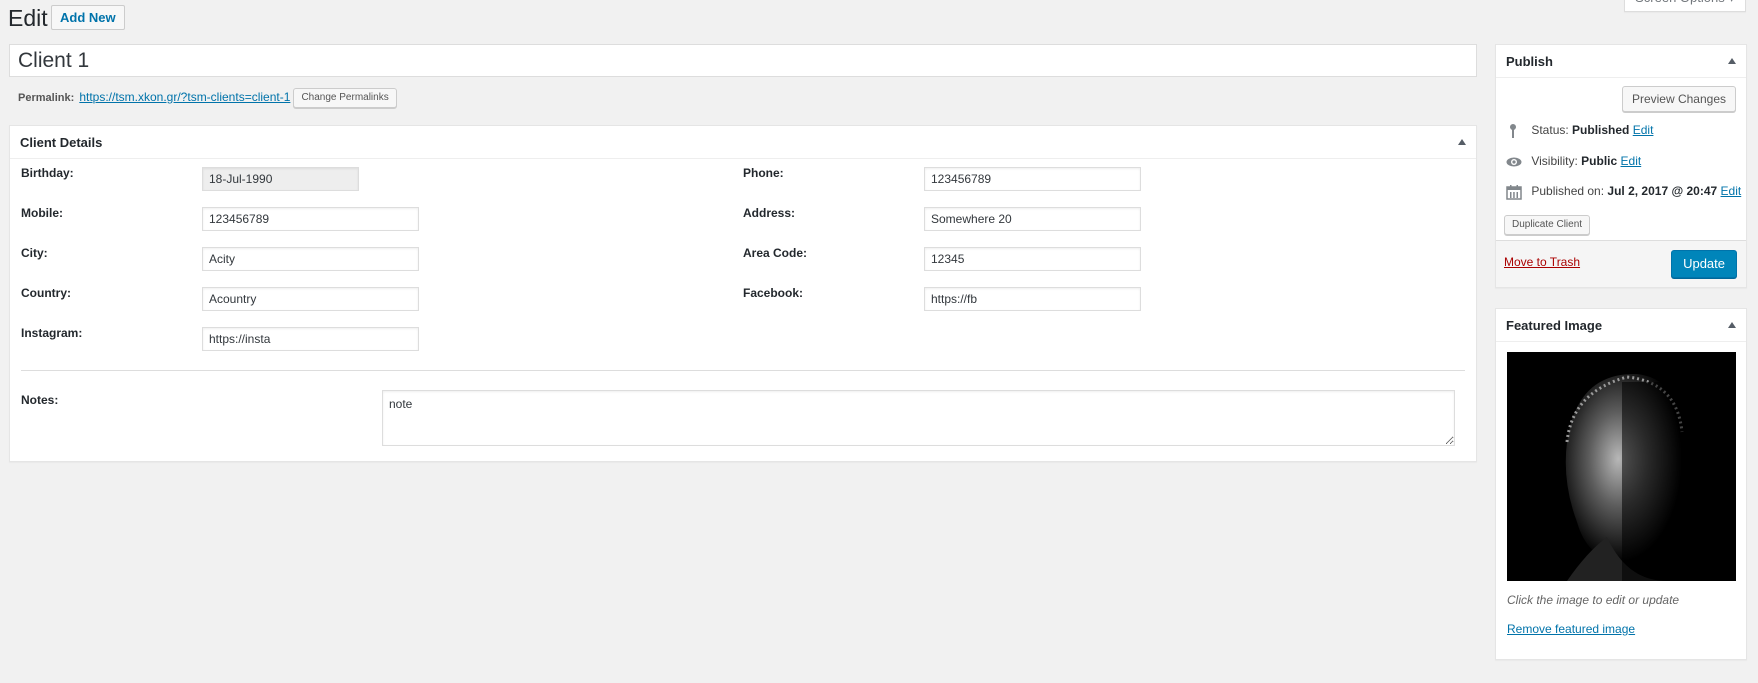 This screenshot has width=1758, height=683. I want to click on address-label: Address:, so click(769, 213).